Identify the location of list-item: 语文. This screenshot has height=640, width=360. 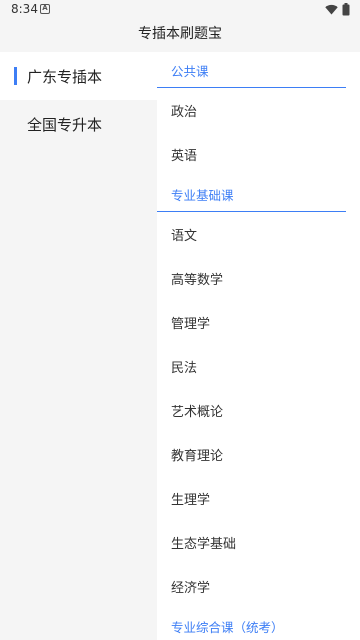
(258, 234).